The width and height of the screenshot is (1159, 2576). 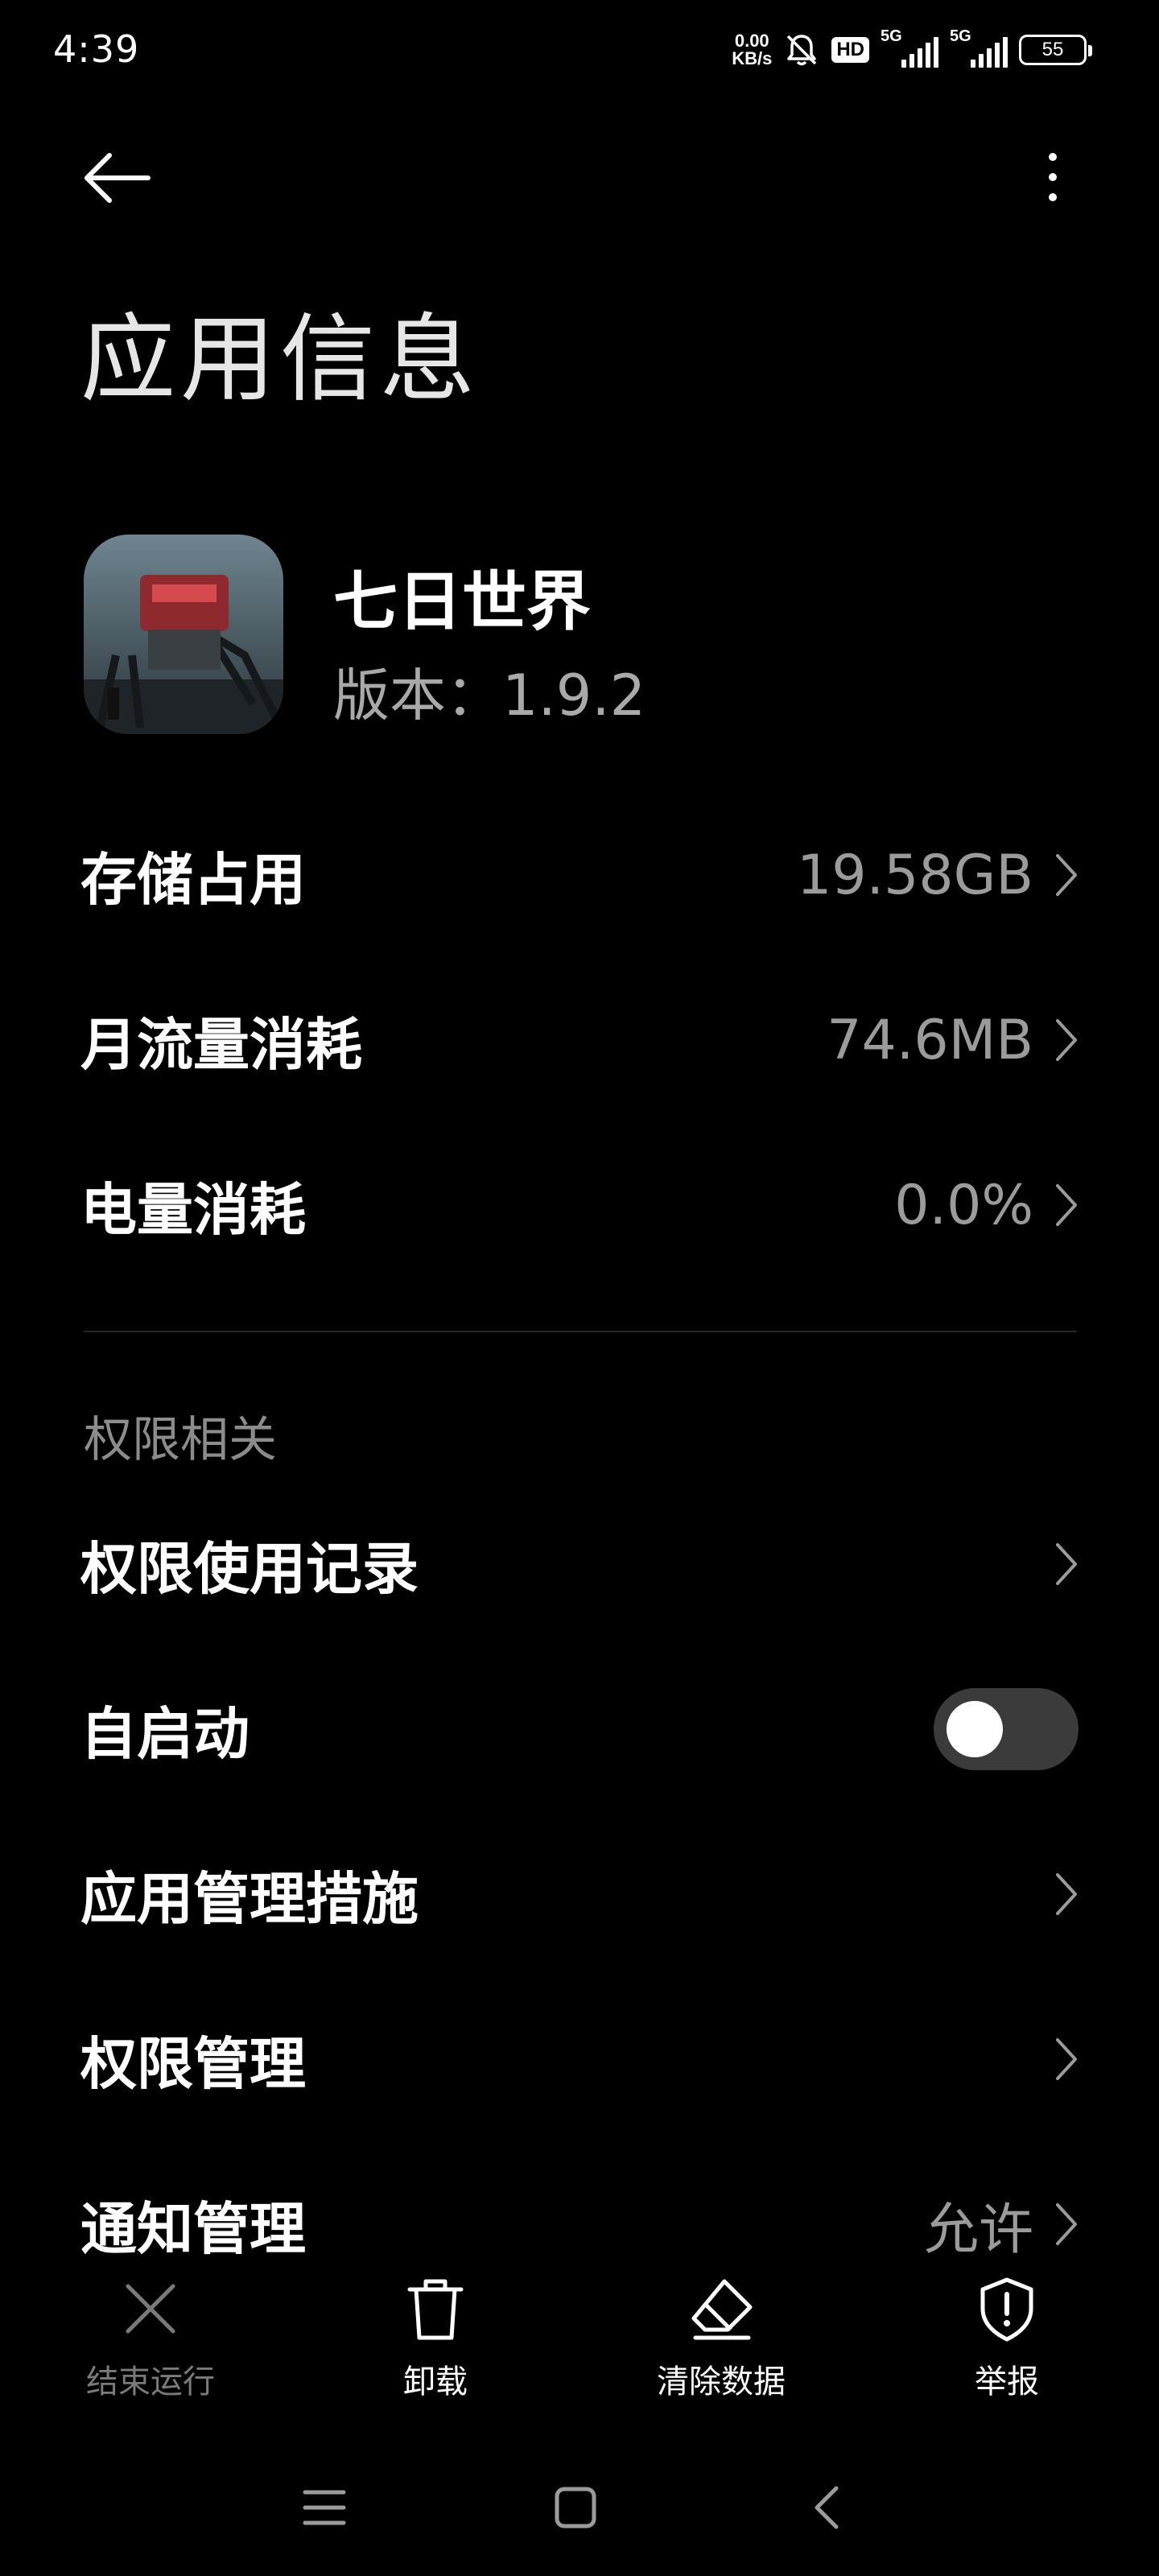 I want to click on report-label: 举报, so click(x=1007, y=2382).